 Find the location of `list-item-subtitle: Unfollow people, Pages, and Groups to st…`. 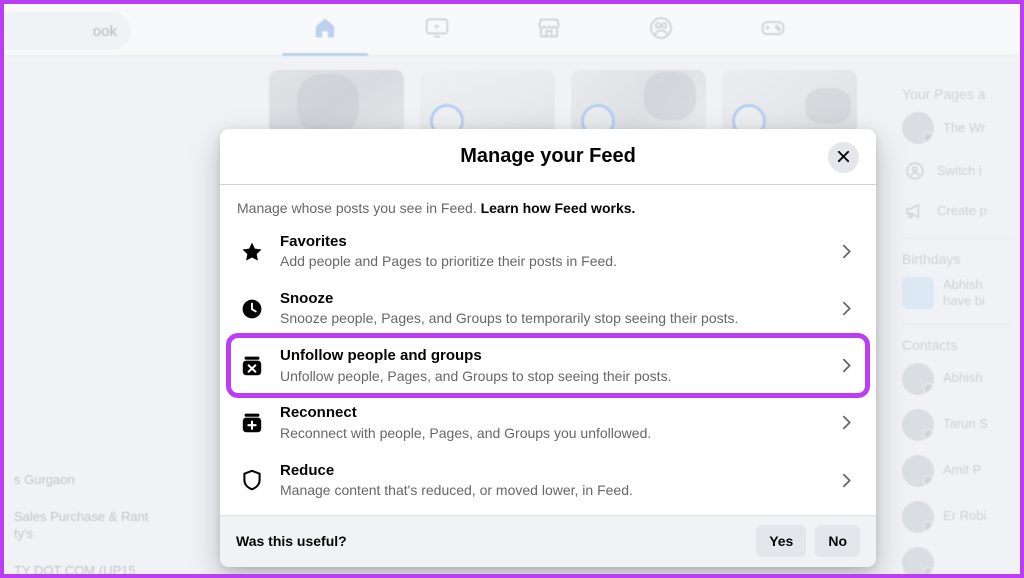

list-item-subtitle: Unfollow people, Pages, and Groups to st… is located at coordinates (476, 375).